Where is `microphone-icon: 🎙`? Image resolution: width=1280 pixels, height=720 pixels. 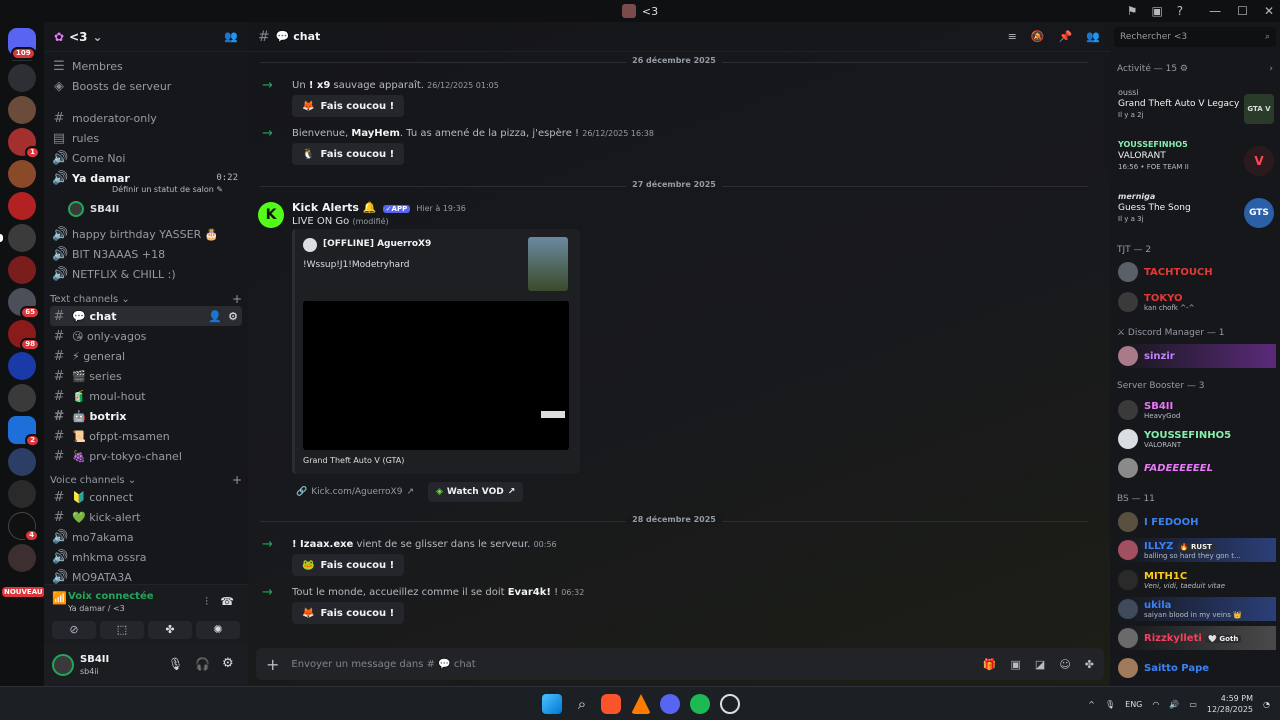
microphone-icon: 🎙 is located at coordinates (175, 664).